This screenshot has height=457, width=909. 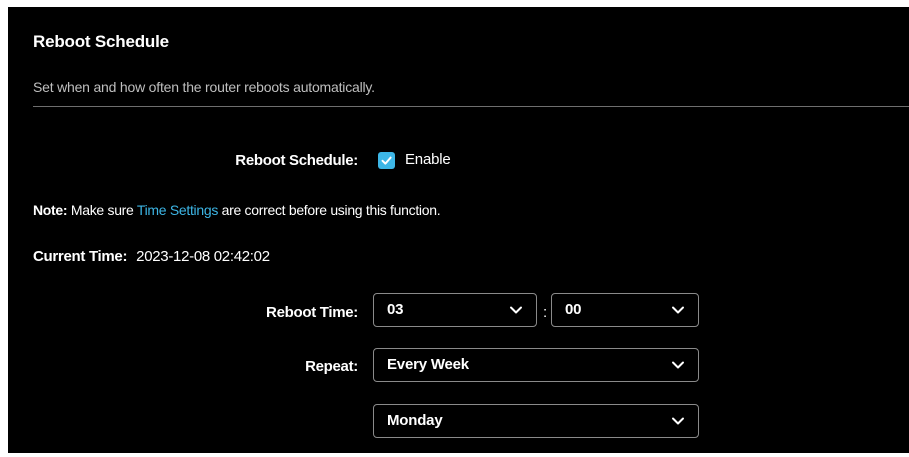 What do you see at coordinates (428, 159) in the screenshot?
I see `enable-label: Enable` at bounding box center [428, 159].